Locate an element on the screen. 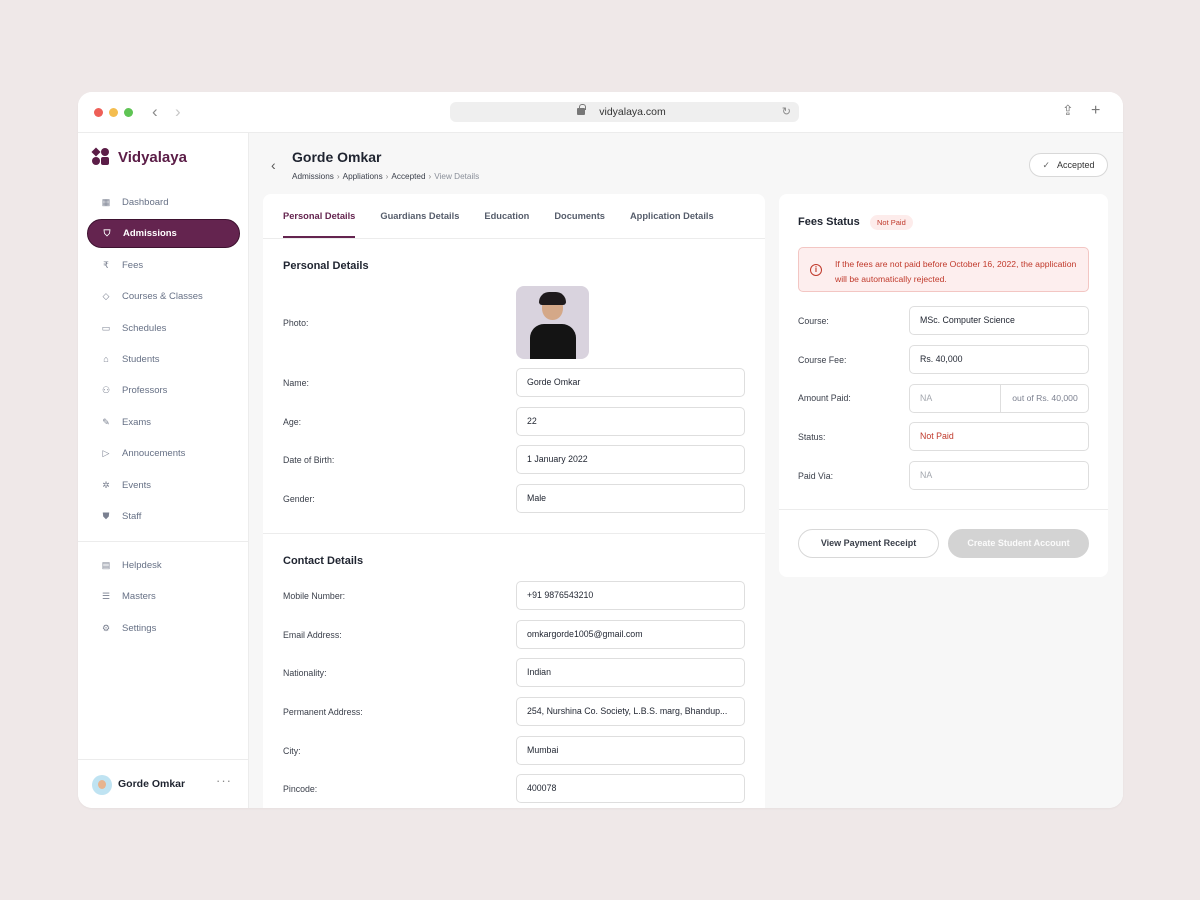 This screenshot has height=900, width=1200. sidebar-item-helpdesk: ▤ Helpdesk is located at coordinates (163, 565).